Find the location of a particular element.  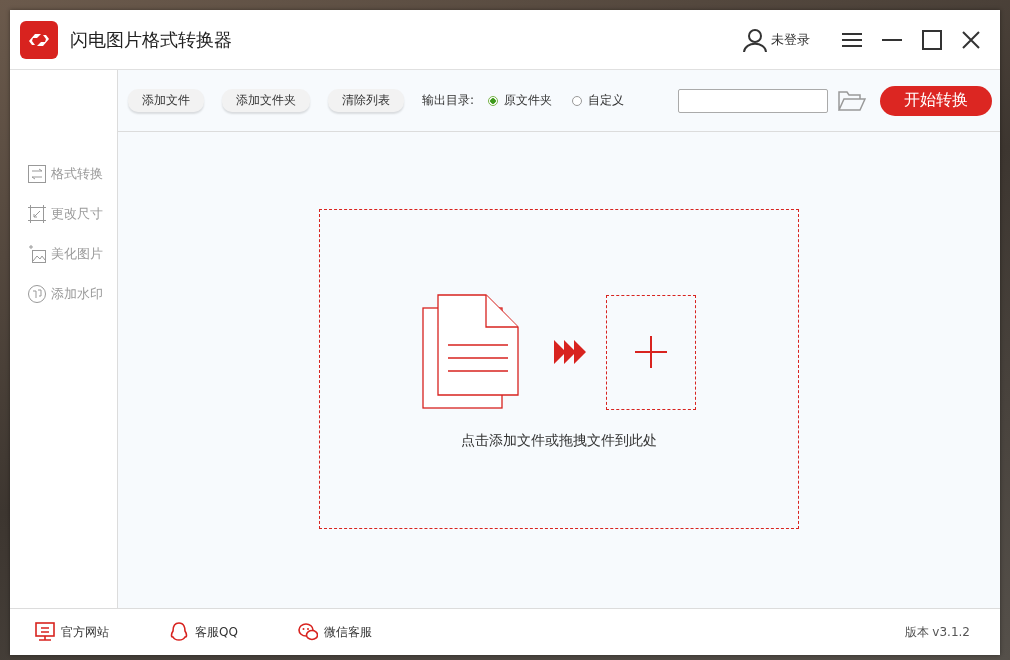

app-logo-icon is located at coordinates (39, 39).